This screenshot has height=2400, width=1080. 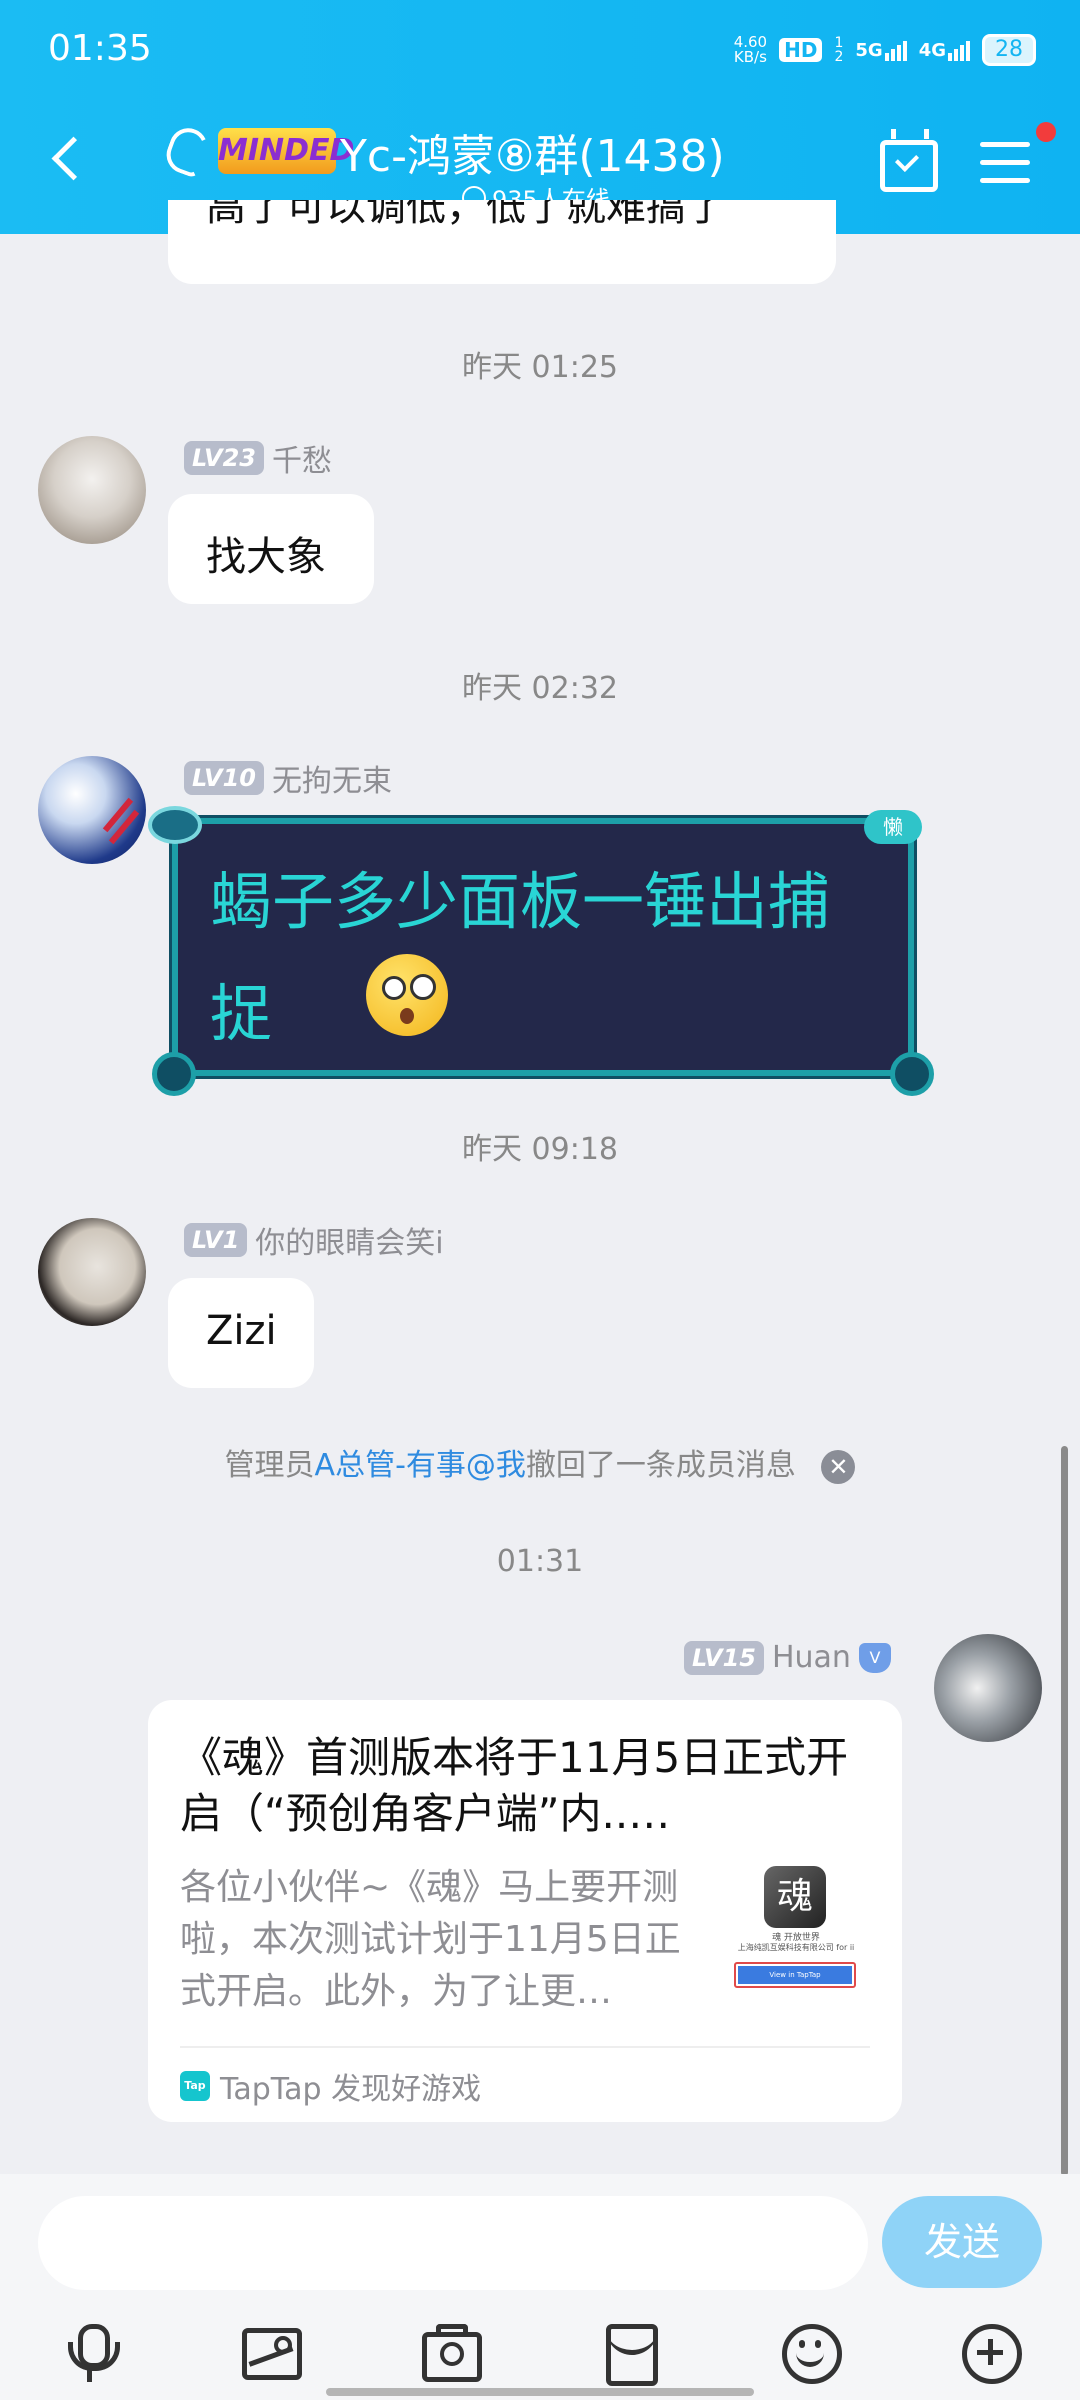 What do you see at coordinates (540, 2392) in the screenshot?
I see `home-indicator` at bounding box center [540, 2392].